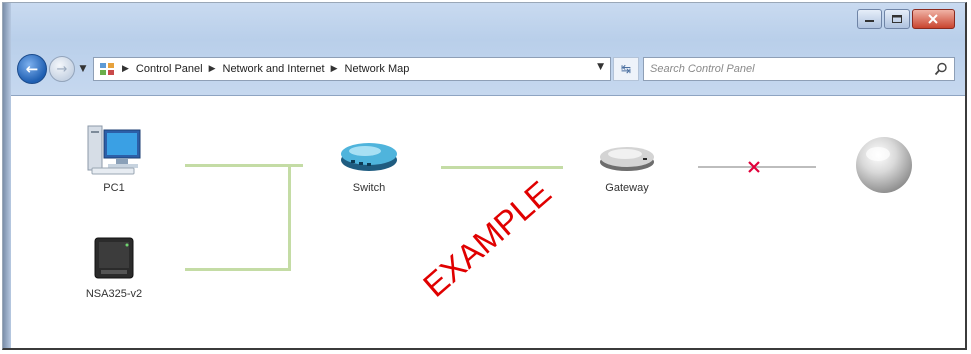  What do you see at coordinates (502, 167) in the screenshot?
I see `connection-line-switch-gateway` at bounding box center [502, 167].